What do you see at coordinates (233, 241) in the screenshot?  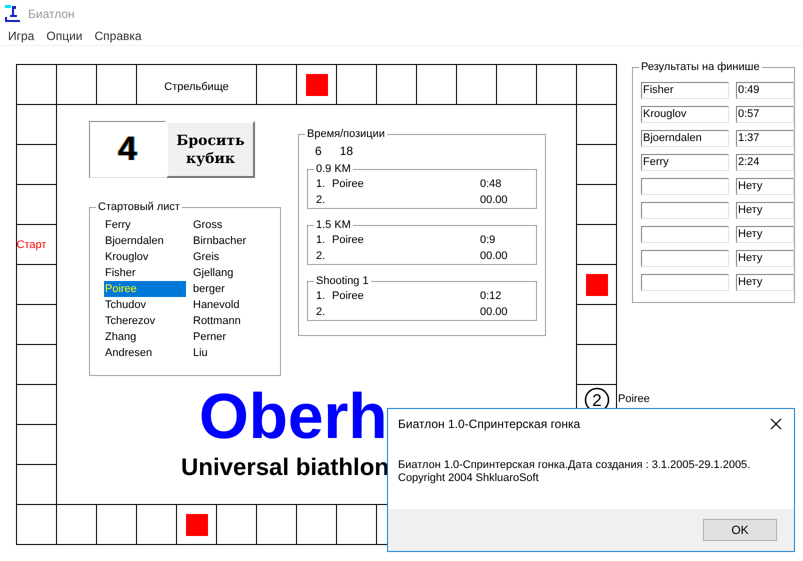 I see `list-item: Birnbacher` at bounding box center [233, 241].